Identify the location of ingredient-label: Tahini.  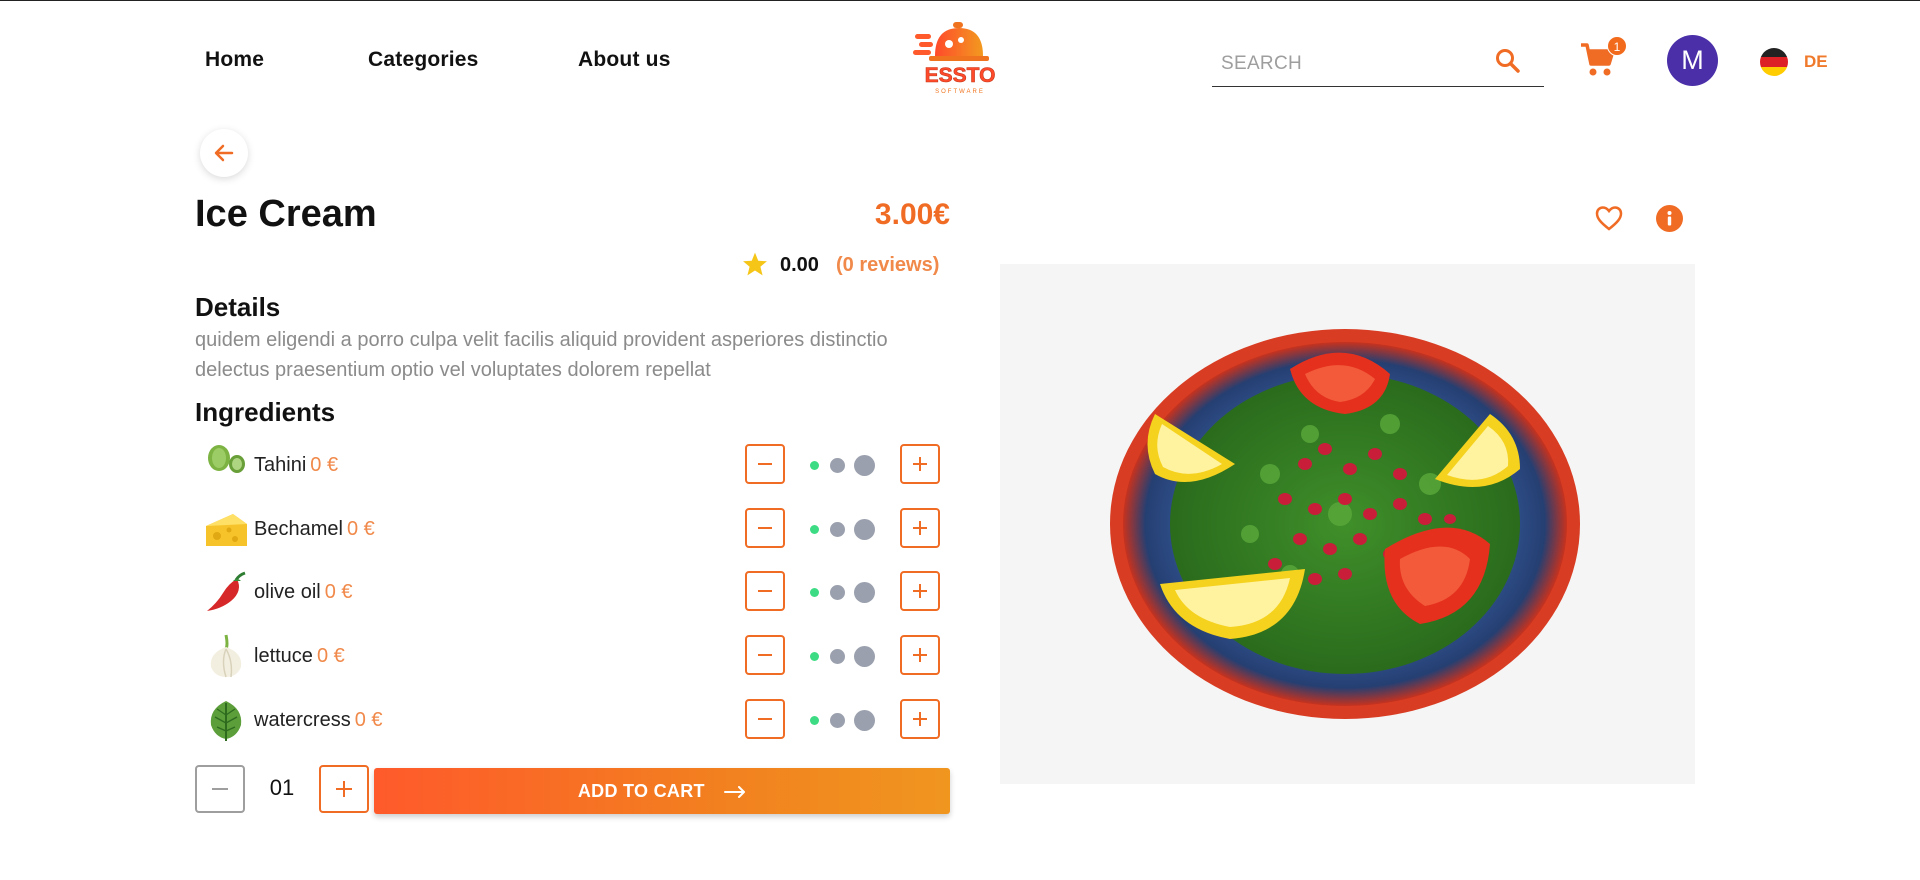
(280, 465).